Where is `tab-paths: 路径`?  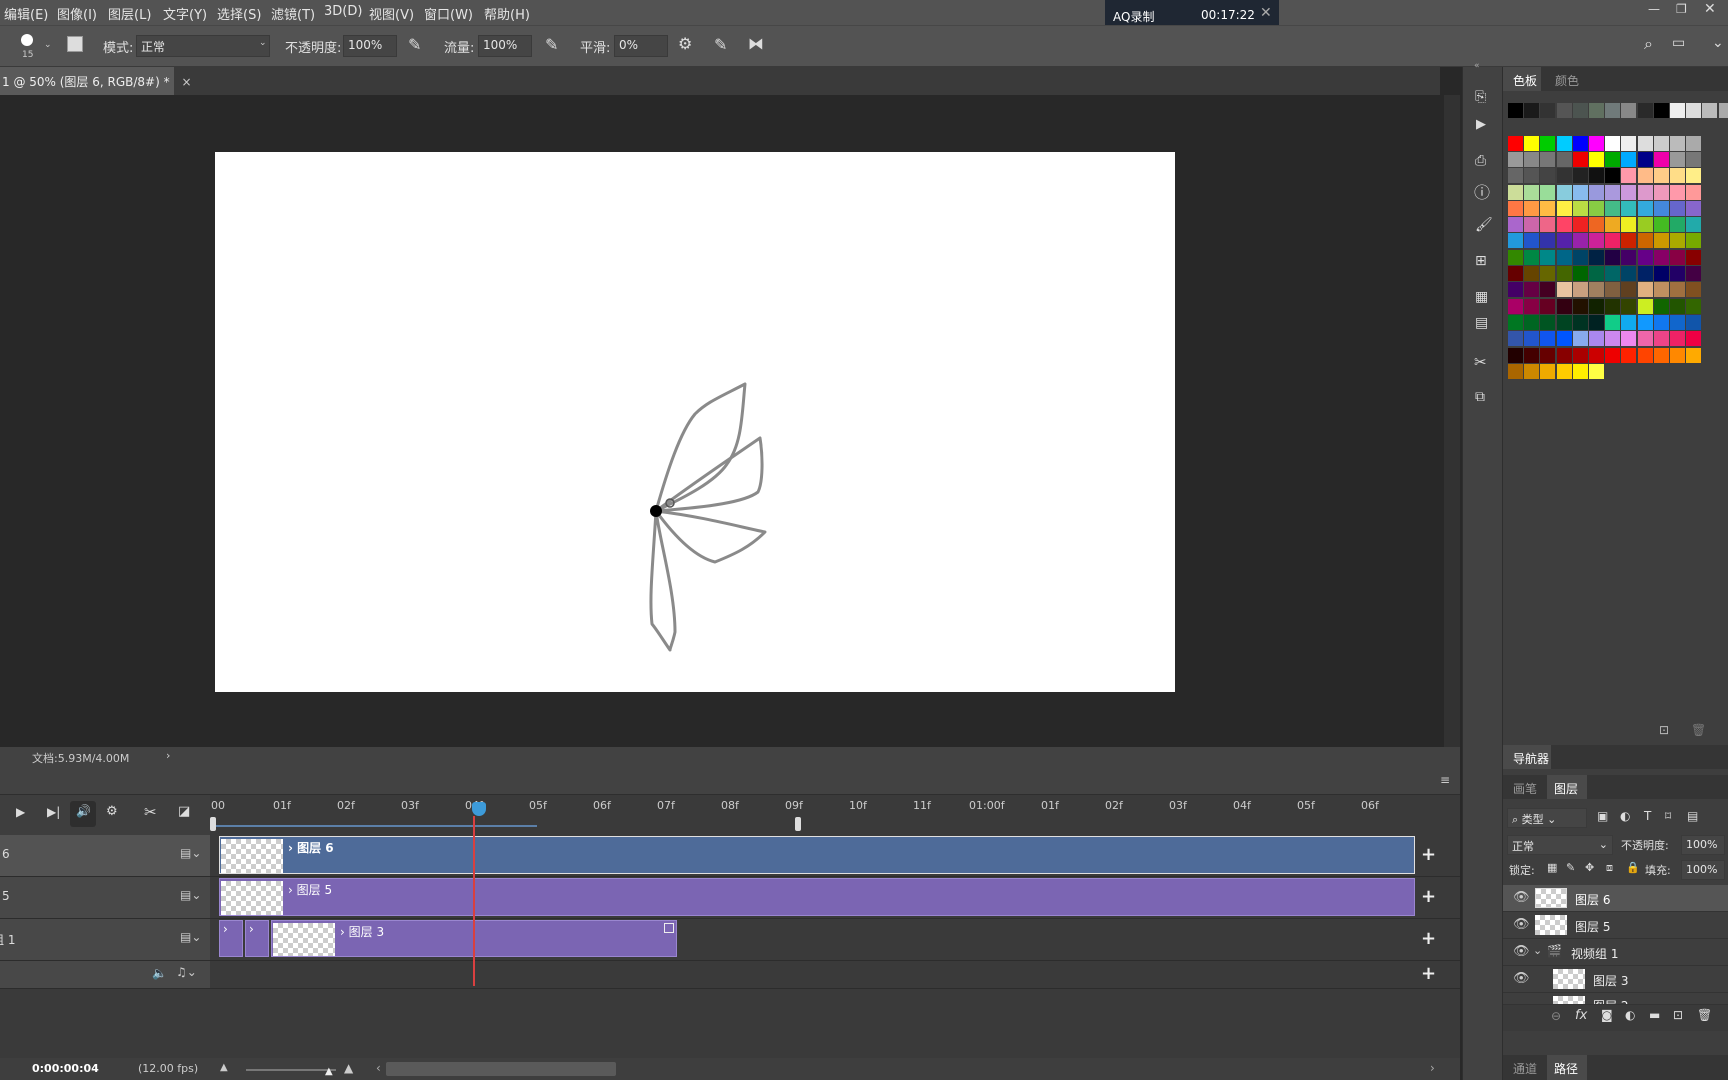
tab-paths: 路径 is located at coordinates (1566, 1068).